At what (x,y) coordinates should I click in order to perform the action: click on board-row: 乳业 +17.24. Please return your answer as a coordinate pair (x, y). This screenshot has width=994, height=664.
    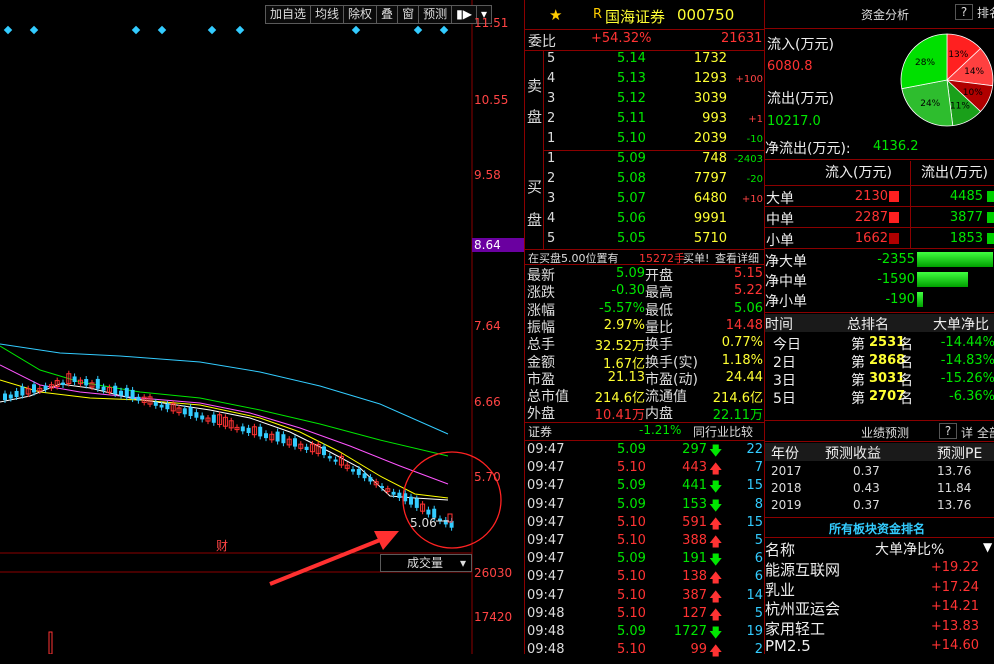
    Looking at the image, I should click on (879, 589).